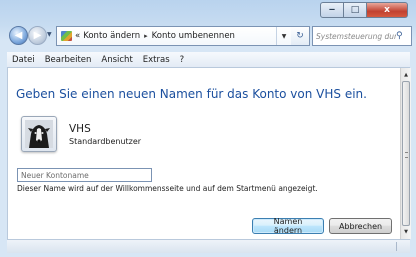 This screenshot has height=257, width=416. What do you see at coordinates (208, 60) in the screenshot?
I see `menu-bar: Datei Bearbeiten Ansicht Extras ?` at bounding box center [208, 60].